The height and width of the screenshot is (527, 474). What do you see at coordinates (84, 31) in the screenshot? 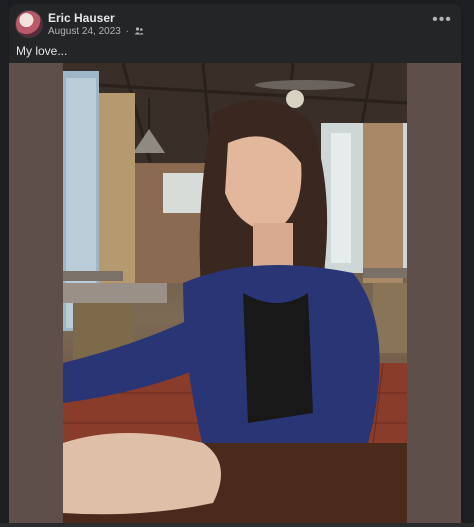
I see `post-date: August 24, 2023` at bounding box center [84, 31].